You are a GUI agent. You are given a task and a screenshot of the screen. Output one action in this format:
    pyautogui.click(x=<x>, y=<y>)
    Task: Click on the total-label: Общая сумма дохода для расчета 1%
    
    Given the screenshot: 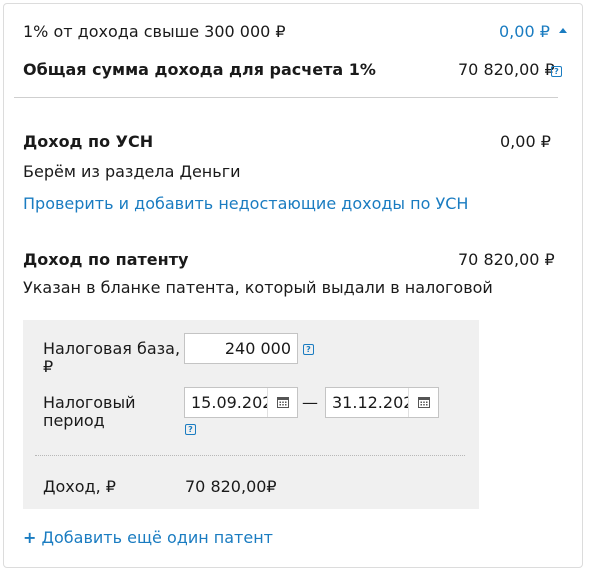 What is the action you would take?
    pyautogui.click(x=199, y=69)
    